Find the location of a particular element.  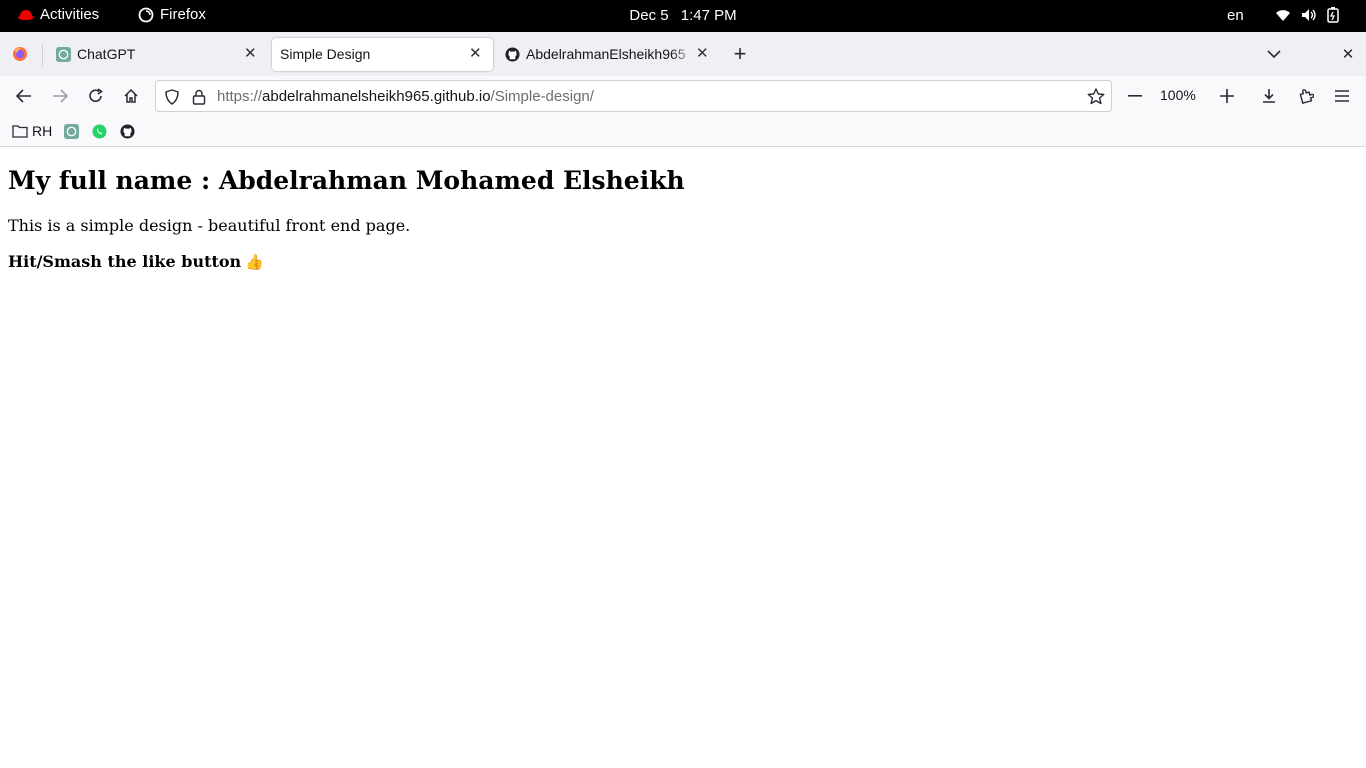

whatsapp-icon is located at coordinates (99, 131).